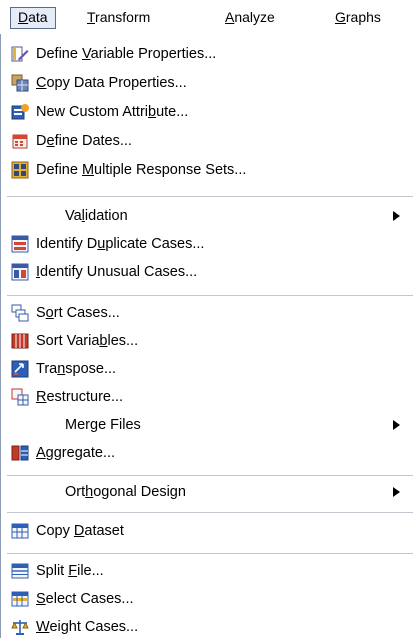 The width and height of the screenshot is (416, 641). Describe the element at coordinates (123, 17) in the screenshot. I see `menu-transform-label-post: ransform` at that location.